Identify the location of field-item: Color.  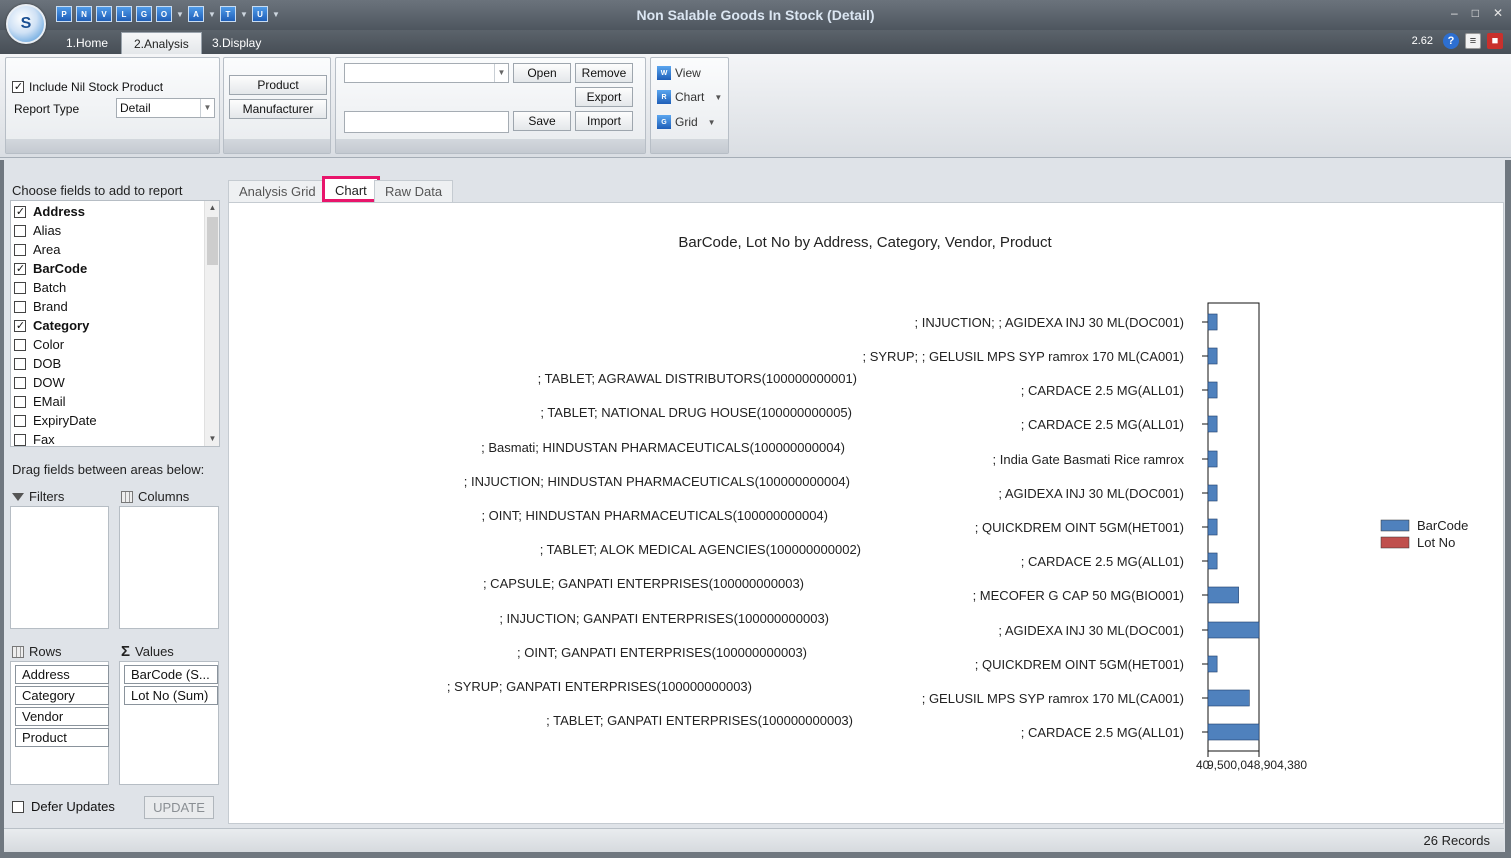
(39, 344).